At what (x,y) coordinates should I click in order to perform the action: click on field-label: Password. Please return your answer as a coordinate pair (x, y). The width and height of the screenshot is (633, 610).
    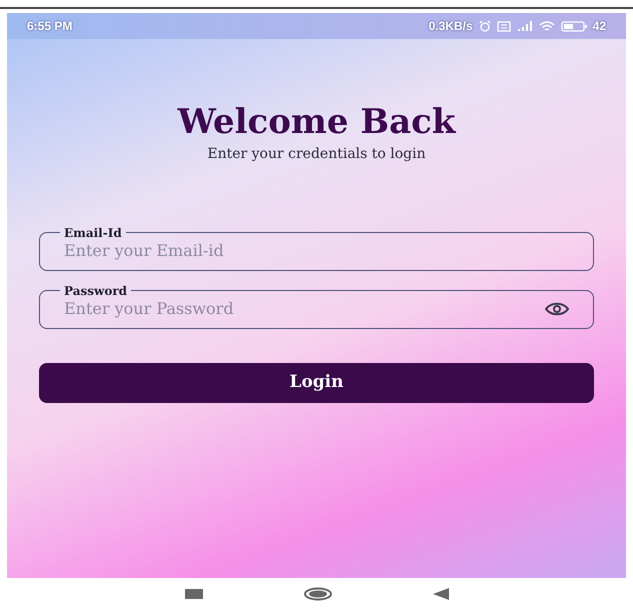
    Looking at the image, I should click on (95, 290).